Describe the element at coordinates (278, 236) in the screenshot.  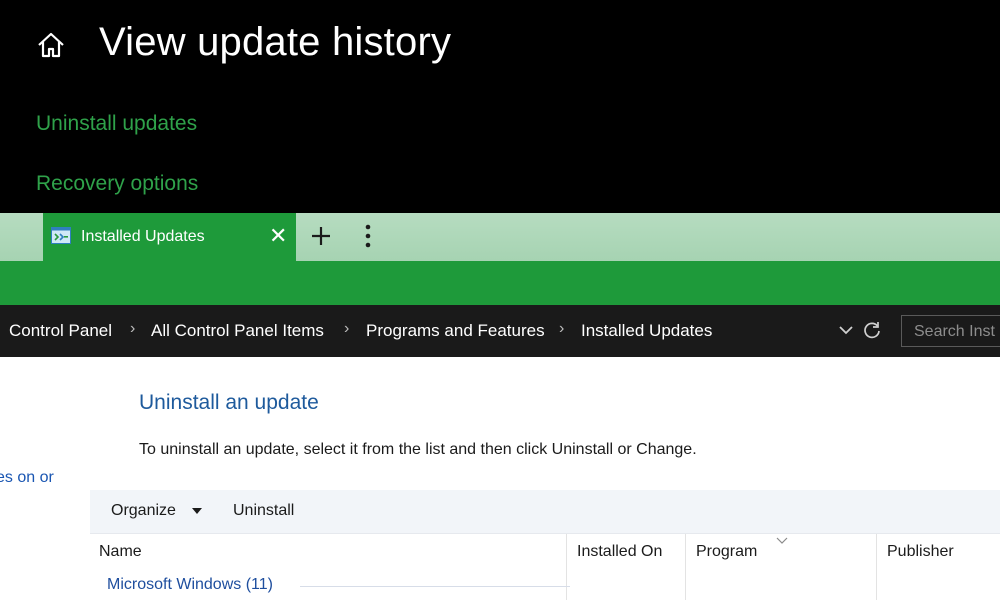
I see `close-icon: ✕` at that location.